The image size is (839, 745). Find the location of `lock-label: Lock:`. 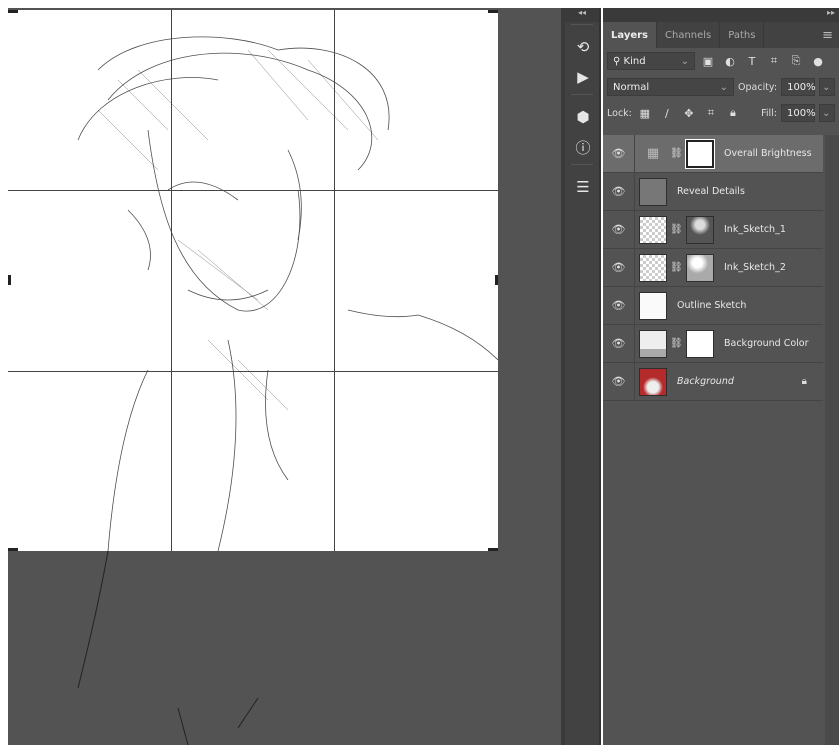

lock-label: Lock: is located at coordinates (619, 113).